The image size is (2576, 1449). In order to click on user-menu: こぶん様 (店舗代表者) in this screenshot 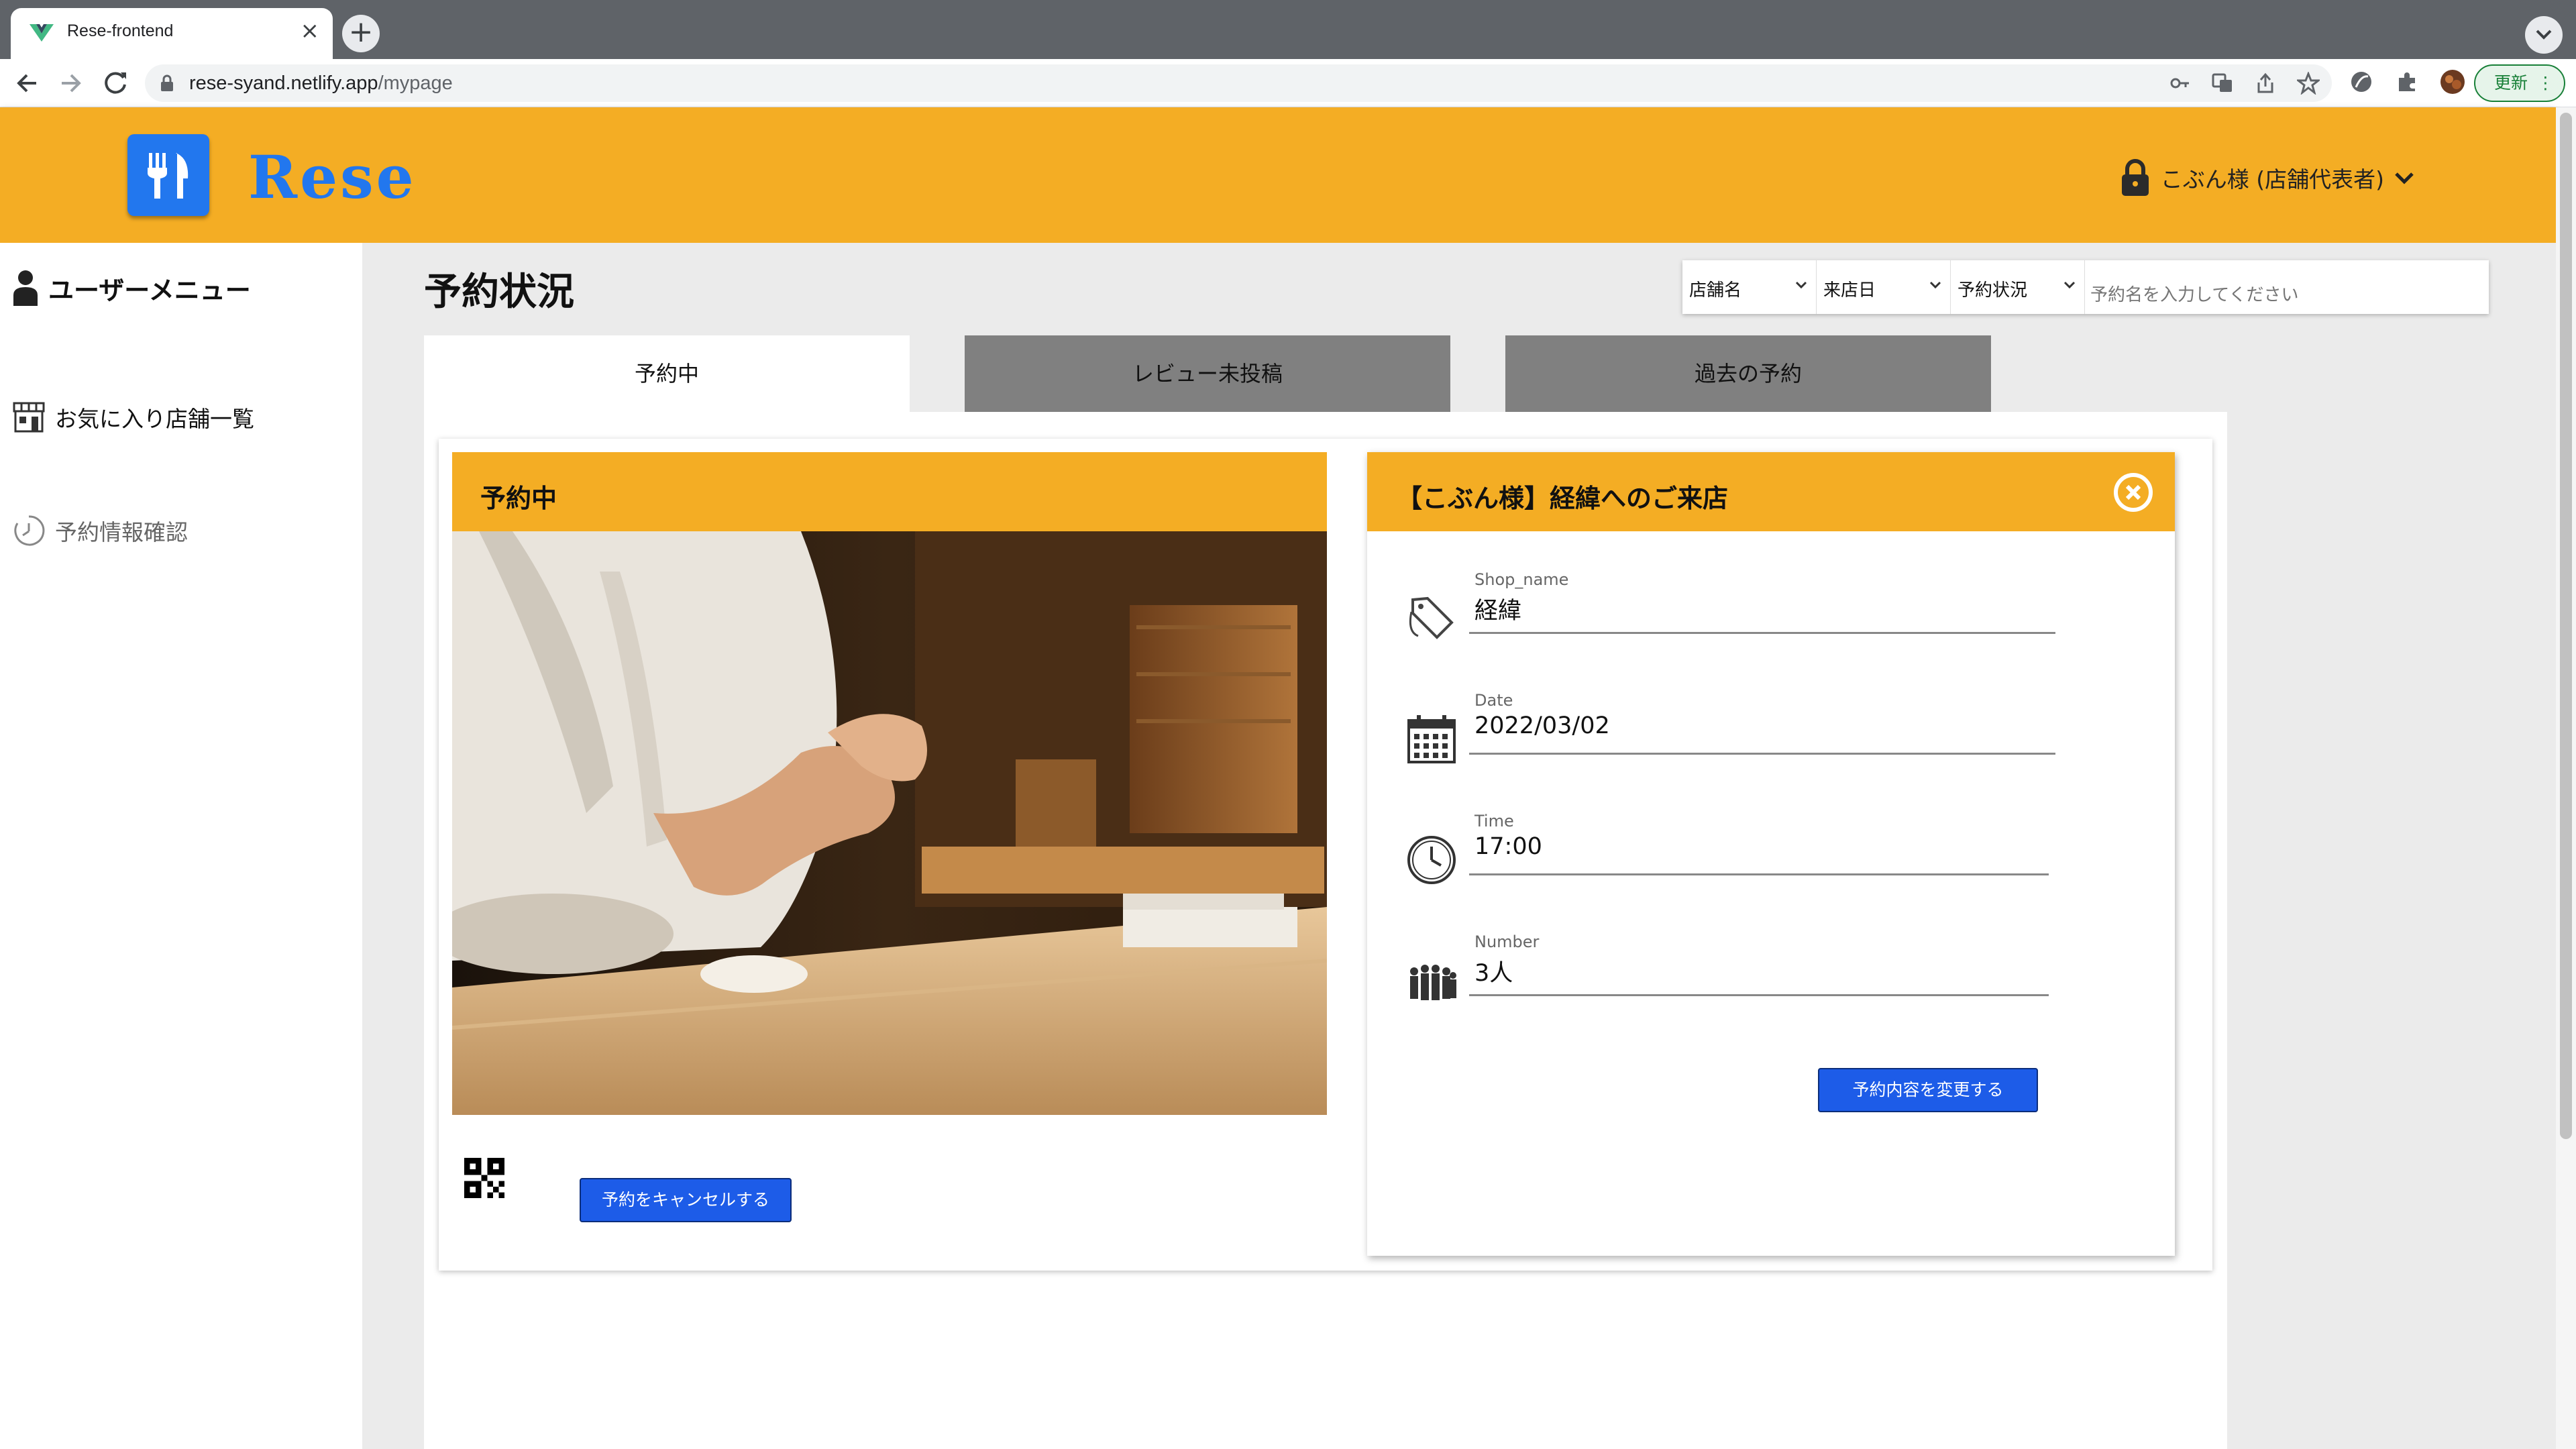, I will do `click(2267, 177)`.